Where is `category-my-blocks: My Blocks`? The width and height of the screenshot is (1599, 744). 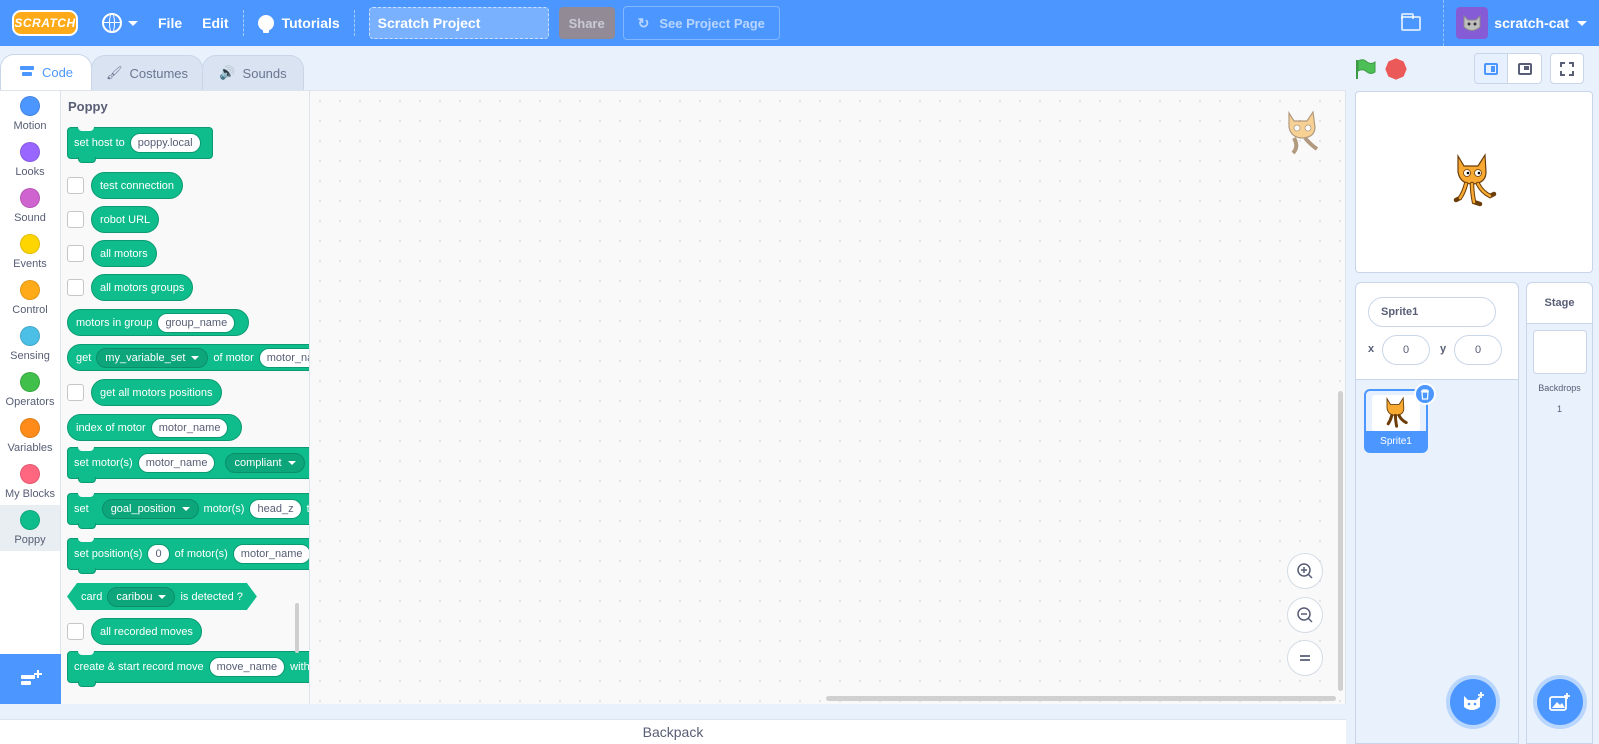
category-my-blocks: My Blocks is located at coordinates (30, 482).